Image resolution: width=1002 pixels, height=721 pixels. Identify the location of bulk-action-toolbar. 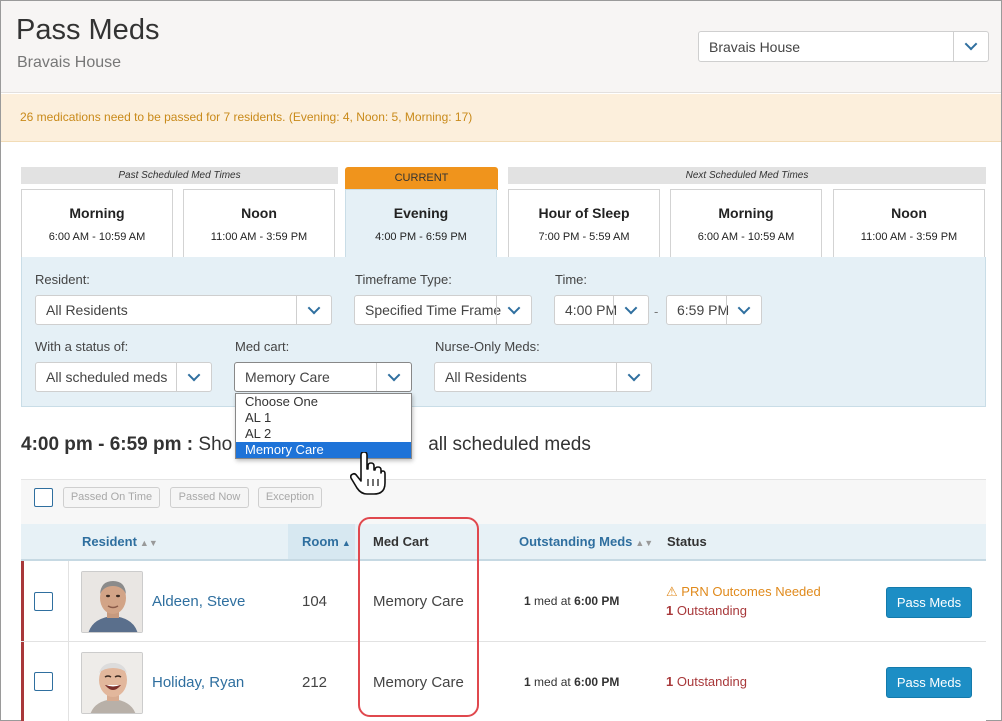
(503, 501).